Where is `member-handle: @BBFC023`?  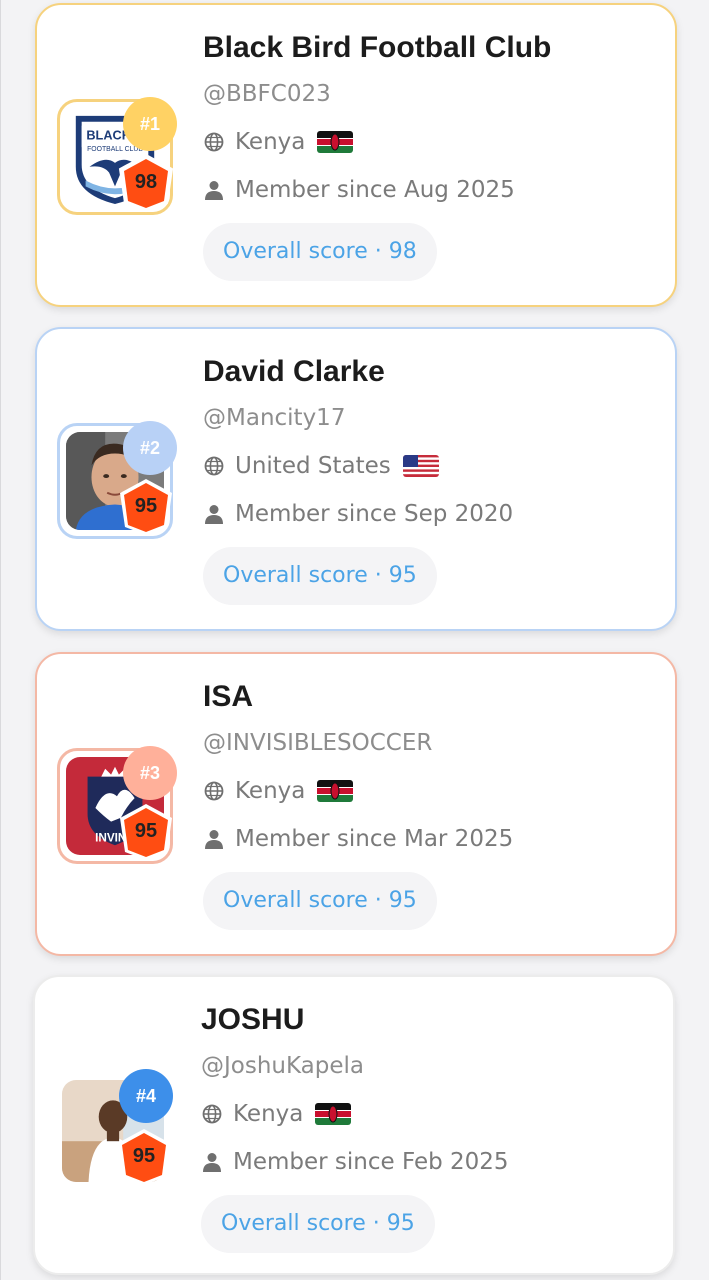 member-handle: @BBFC023 is located at coordinates (267, 94).